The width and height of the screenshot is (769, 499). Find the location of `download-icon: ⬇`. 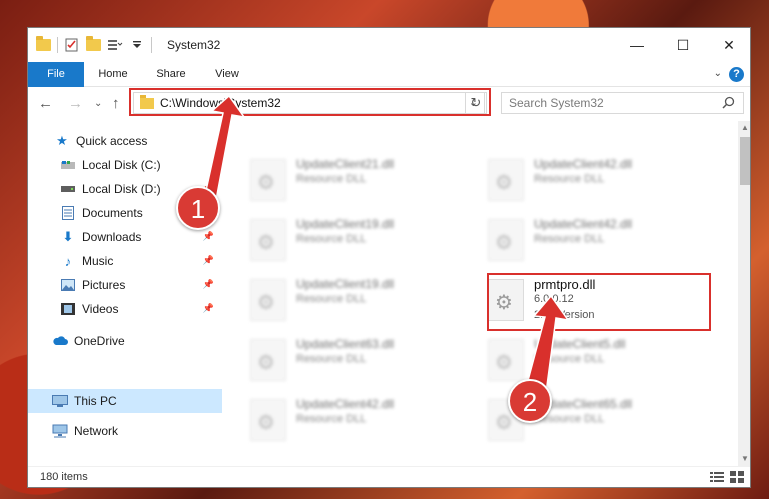

download-icon: ⬇ is located at coordinates (68, 236).